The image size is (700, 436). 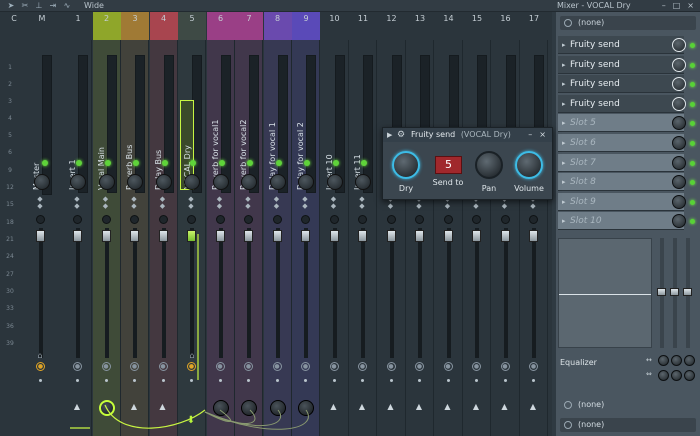 I want to click on track-header-2: 2, so click(x=106, y=26).